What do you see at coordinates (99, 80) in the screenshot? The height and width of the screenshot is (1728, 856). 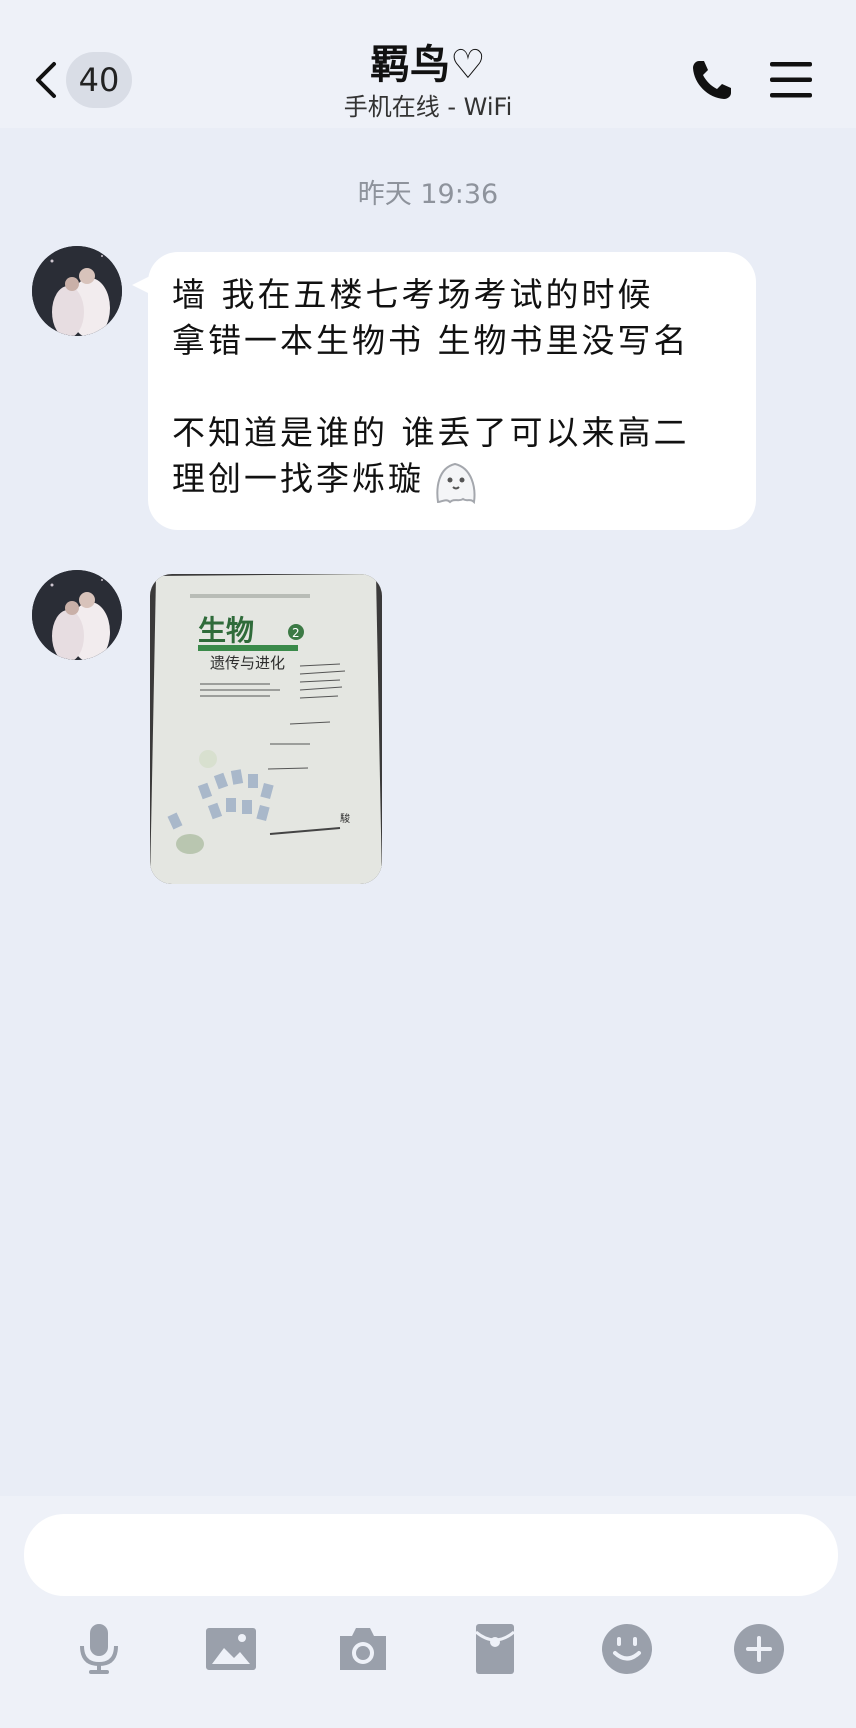 I see `unread-count-badge: 40` at bounding box center [99, 80].